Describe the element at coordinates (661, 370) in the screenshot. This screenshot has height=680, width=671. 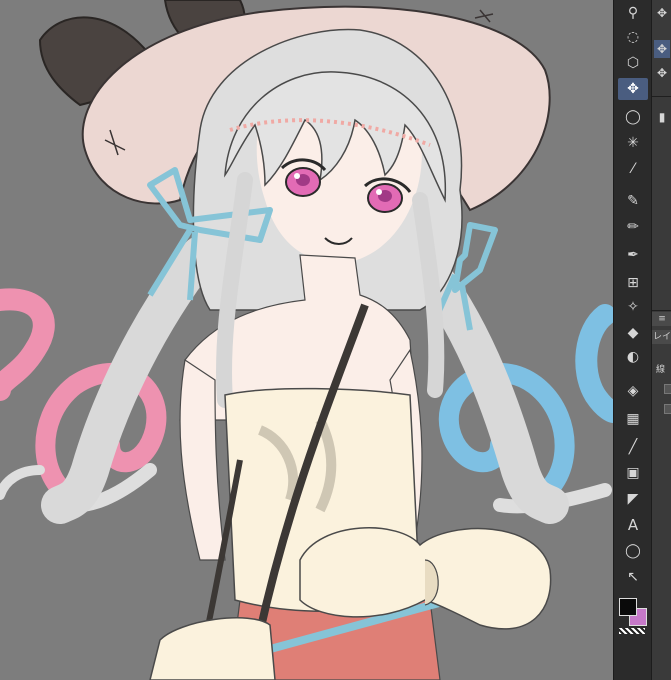
I see `layer-option-label: 線` at that location.